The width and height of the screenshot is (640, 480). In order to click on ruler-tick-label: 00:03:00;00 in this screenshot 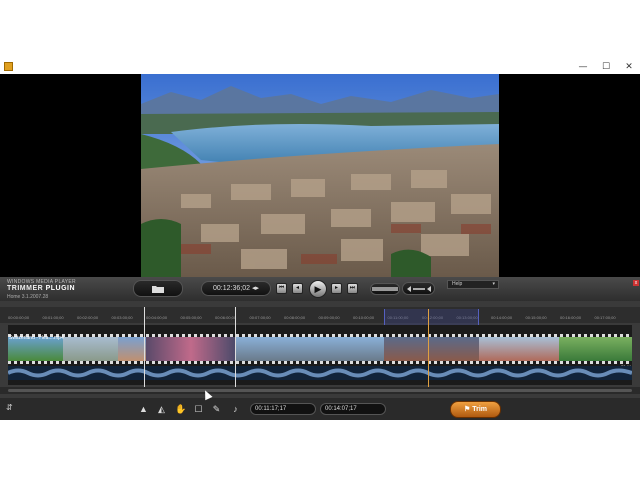, I will do `click(122, 317)`.